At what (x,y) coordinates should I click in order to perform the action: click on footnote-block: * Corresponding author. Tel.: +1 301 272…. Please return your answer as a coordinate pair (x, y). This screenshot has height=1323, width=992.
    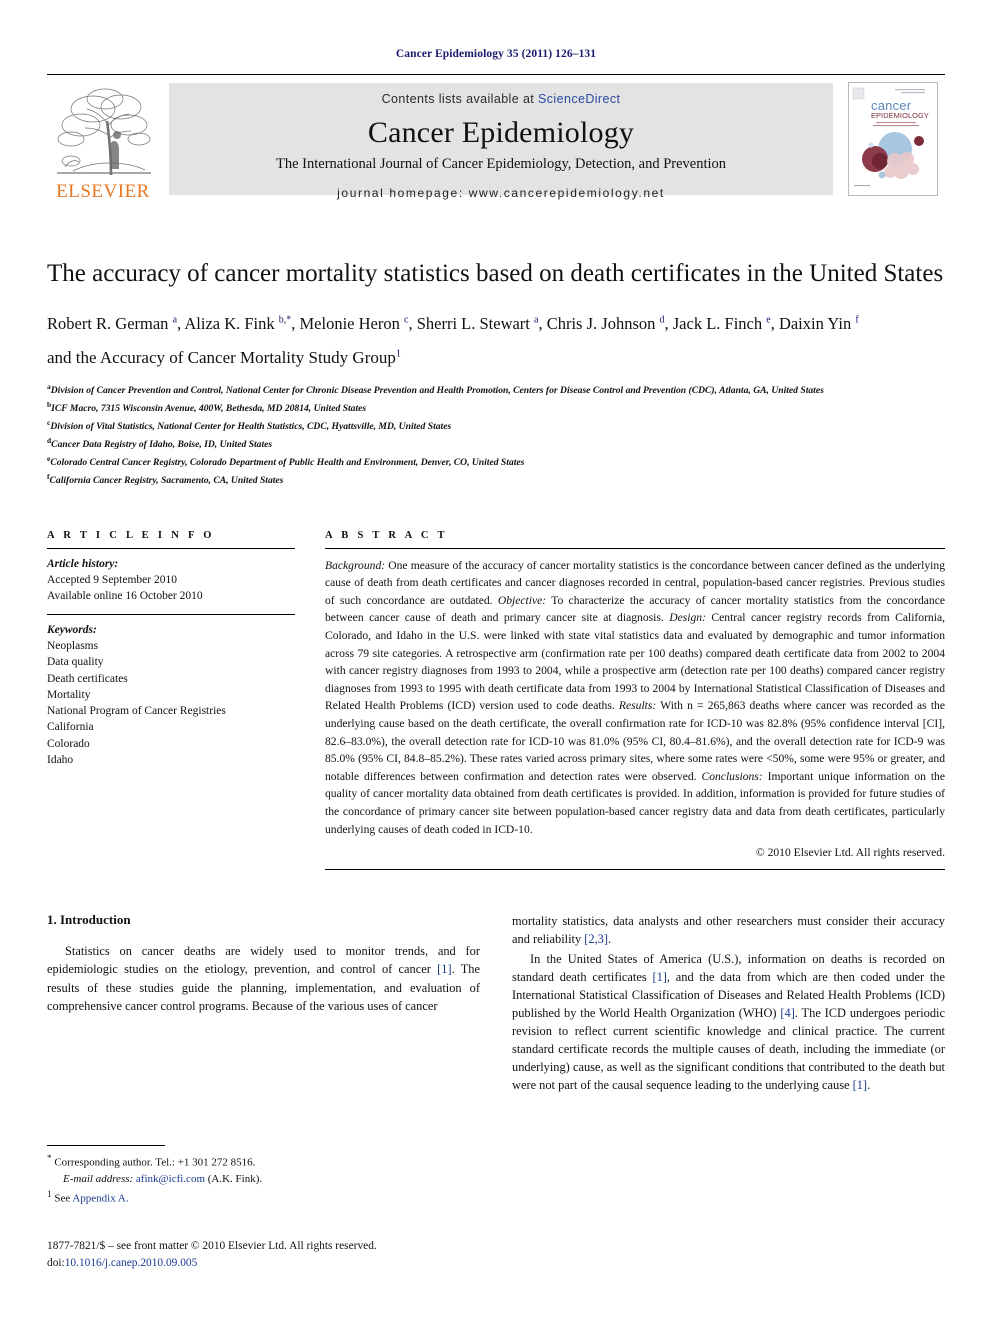
    Looking at the image, I should click on (257, 1176).